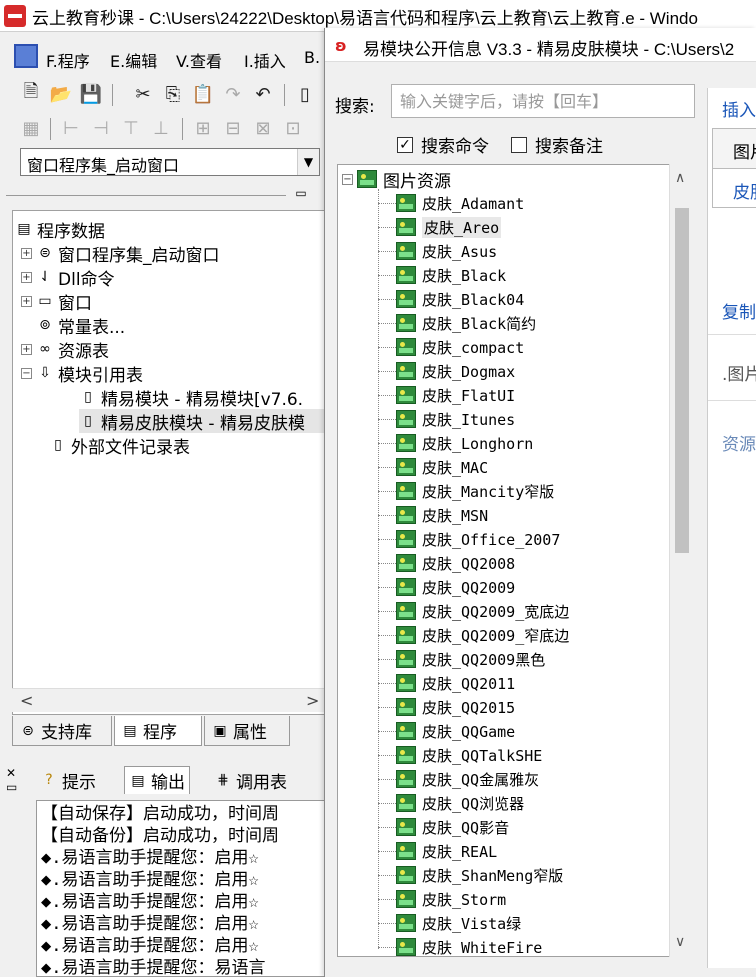 The height and width of the screenshot is (977, 756). What do you see at coordinates (143, 94) in the screenshot?
I see `cut-icon: ✂` at bounding box center [143, 94].